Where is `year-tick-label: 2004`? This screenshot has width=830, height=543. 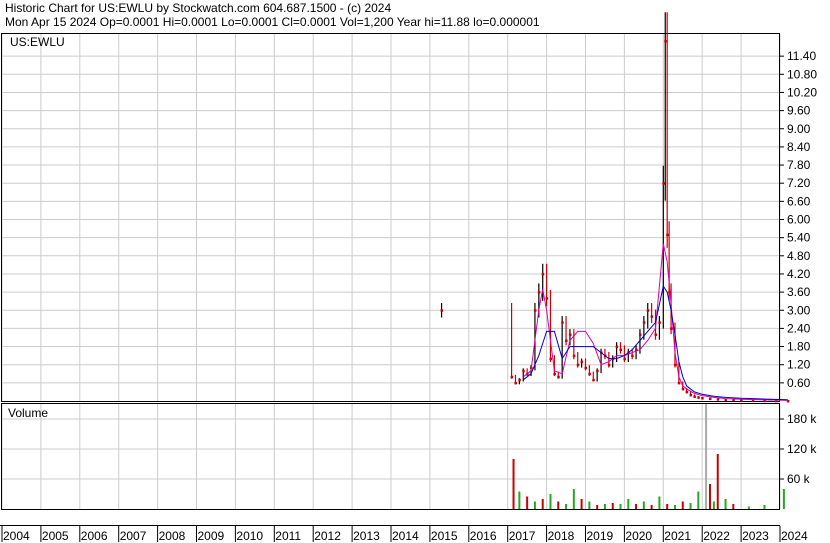 year-tick-label: 2004 is located at coordinates (16, 536).